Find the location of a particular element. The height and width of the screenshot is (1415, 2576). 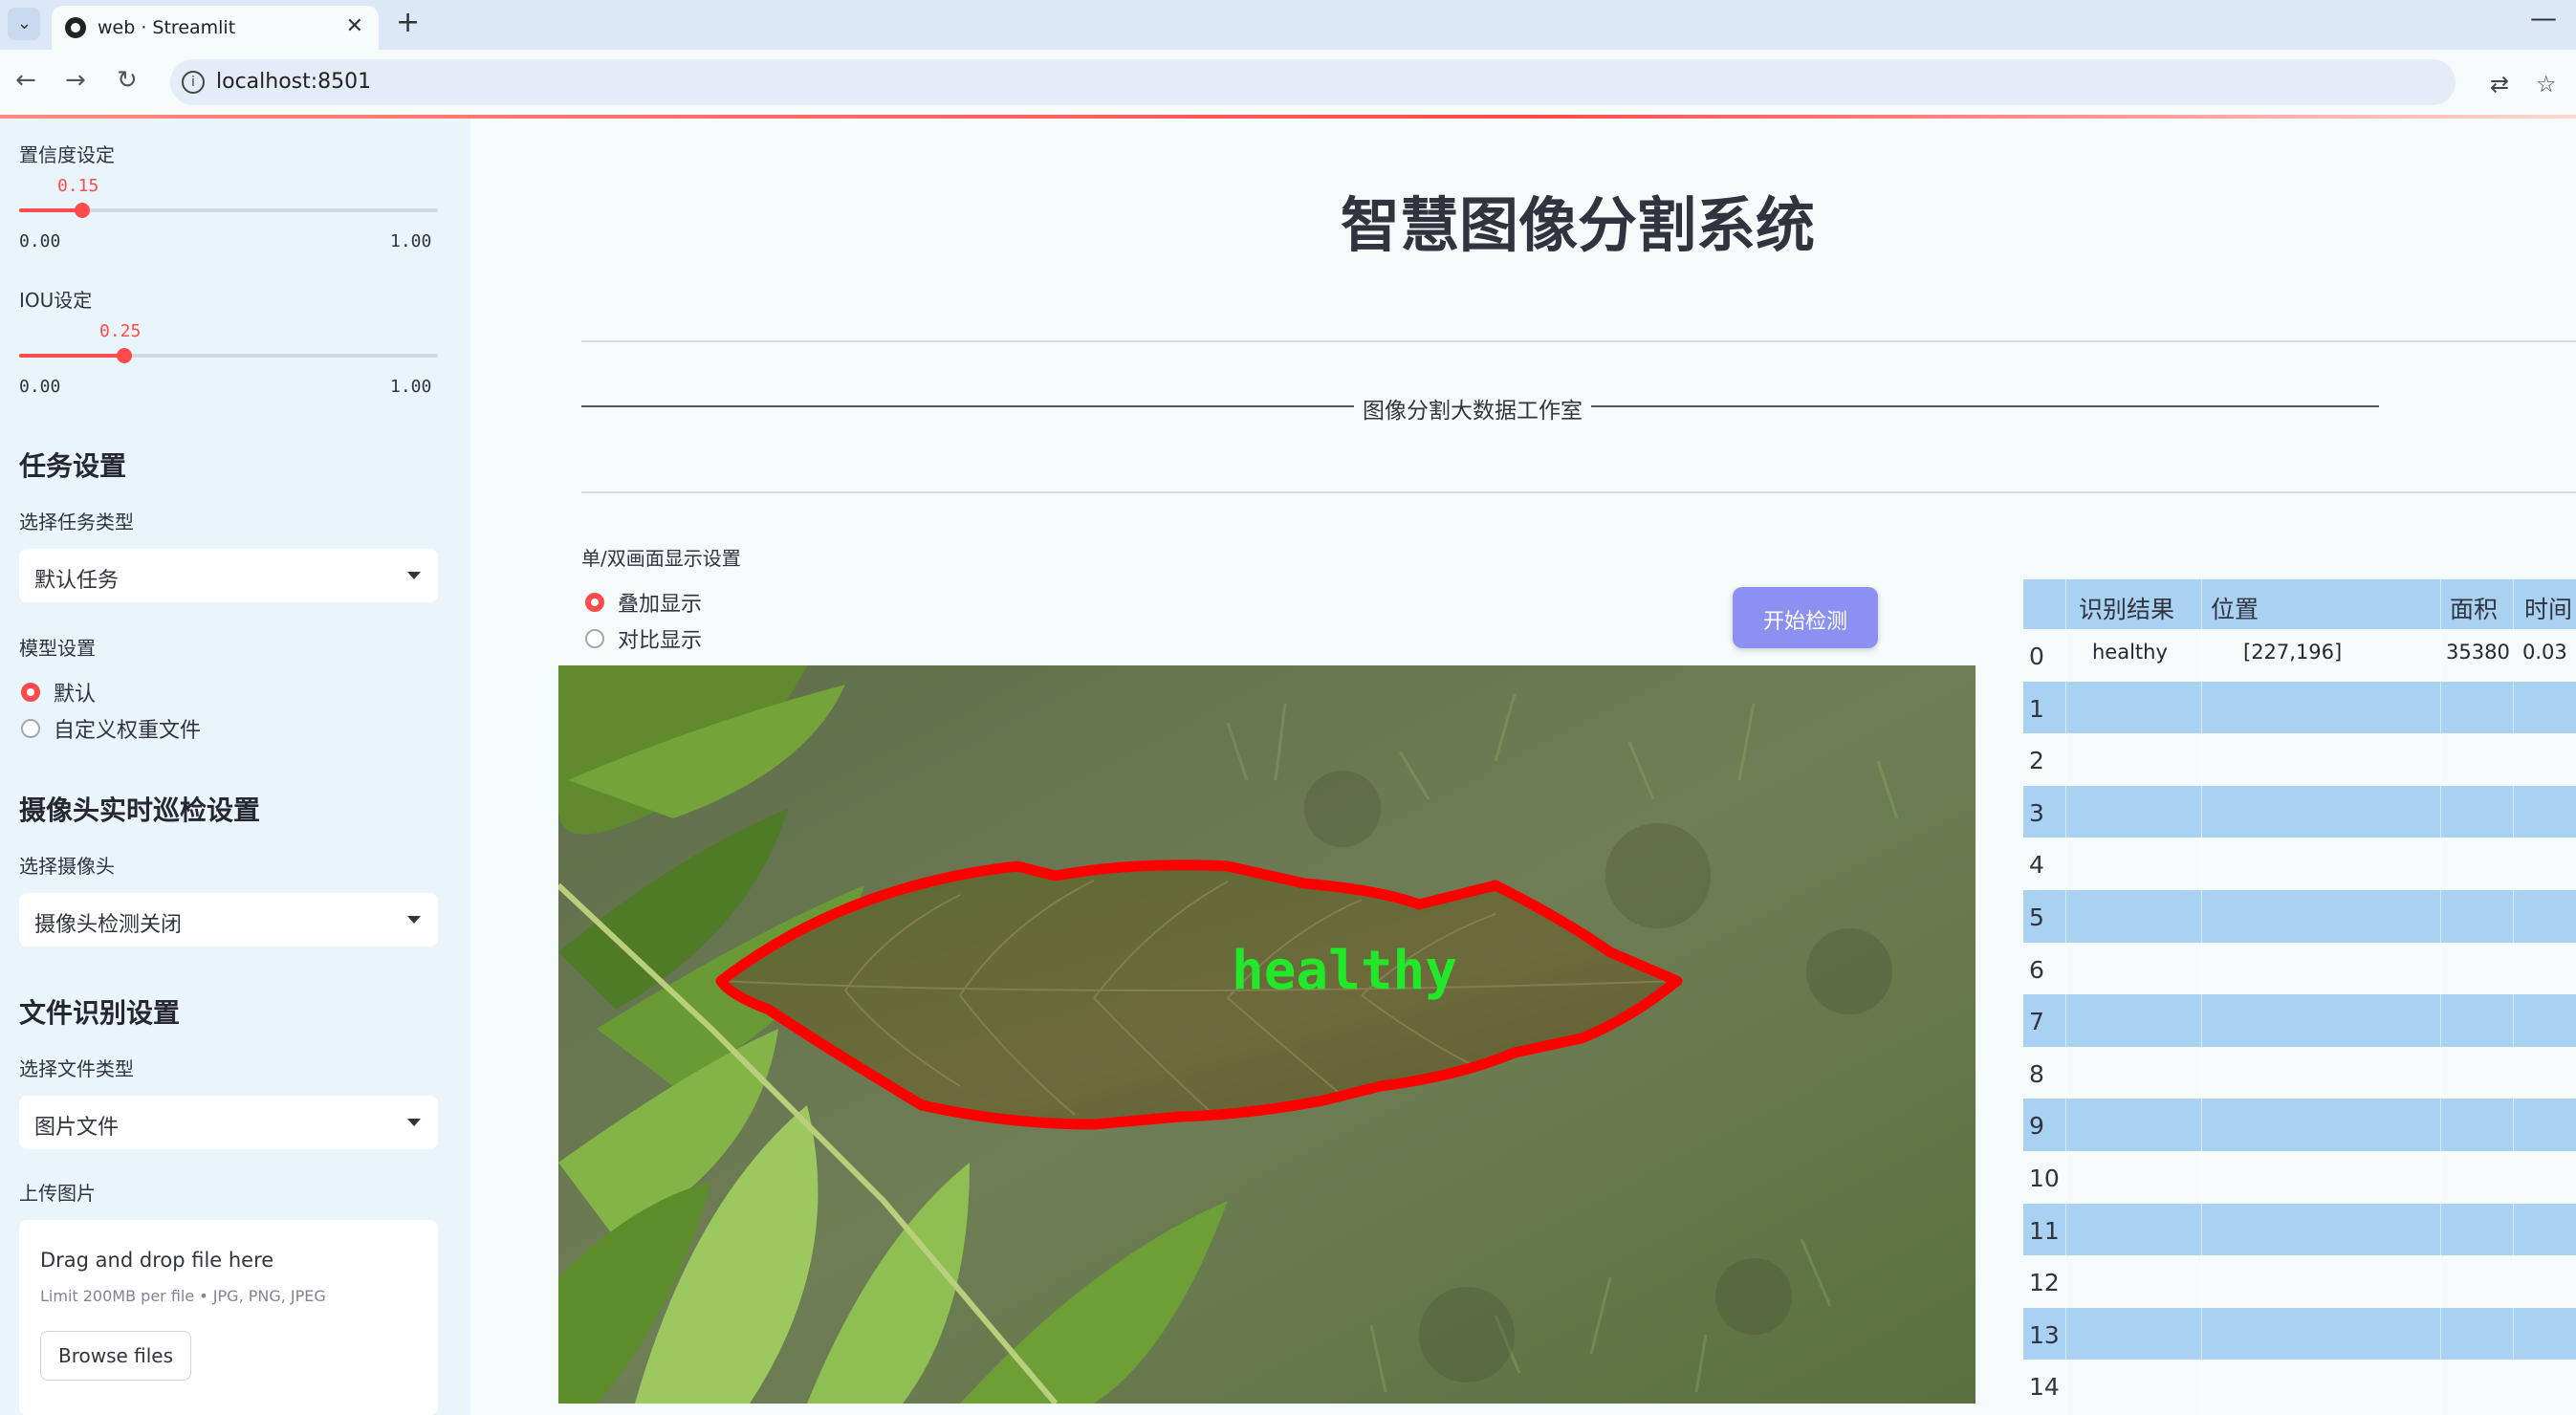

table-row: 7 is located at coordinates (2299, 1020).